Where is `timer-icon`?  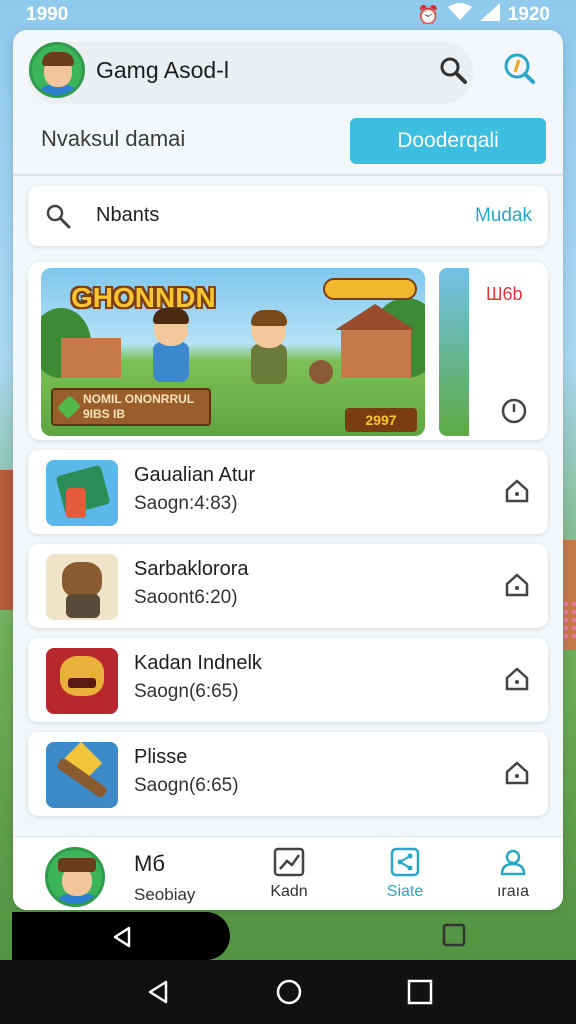 timer-icon is located at coordinates (514, 413).